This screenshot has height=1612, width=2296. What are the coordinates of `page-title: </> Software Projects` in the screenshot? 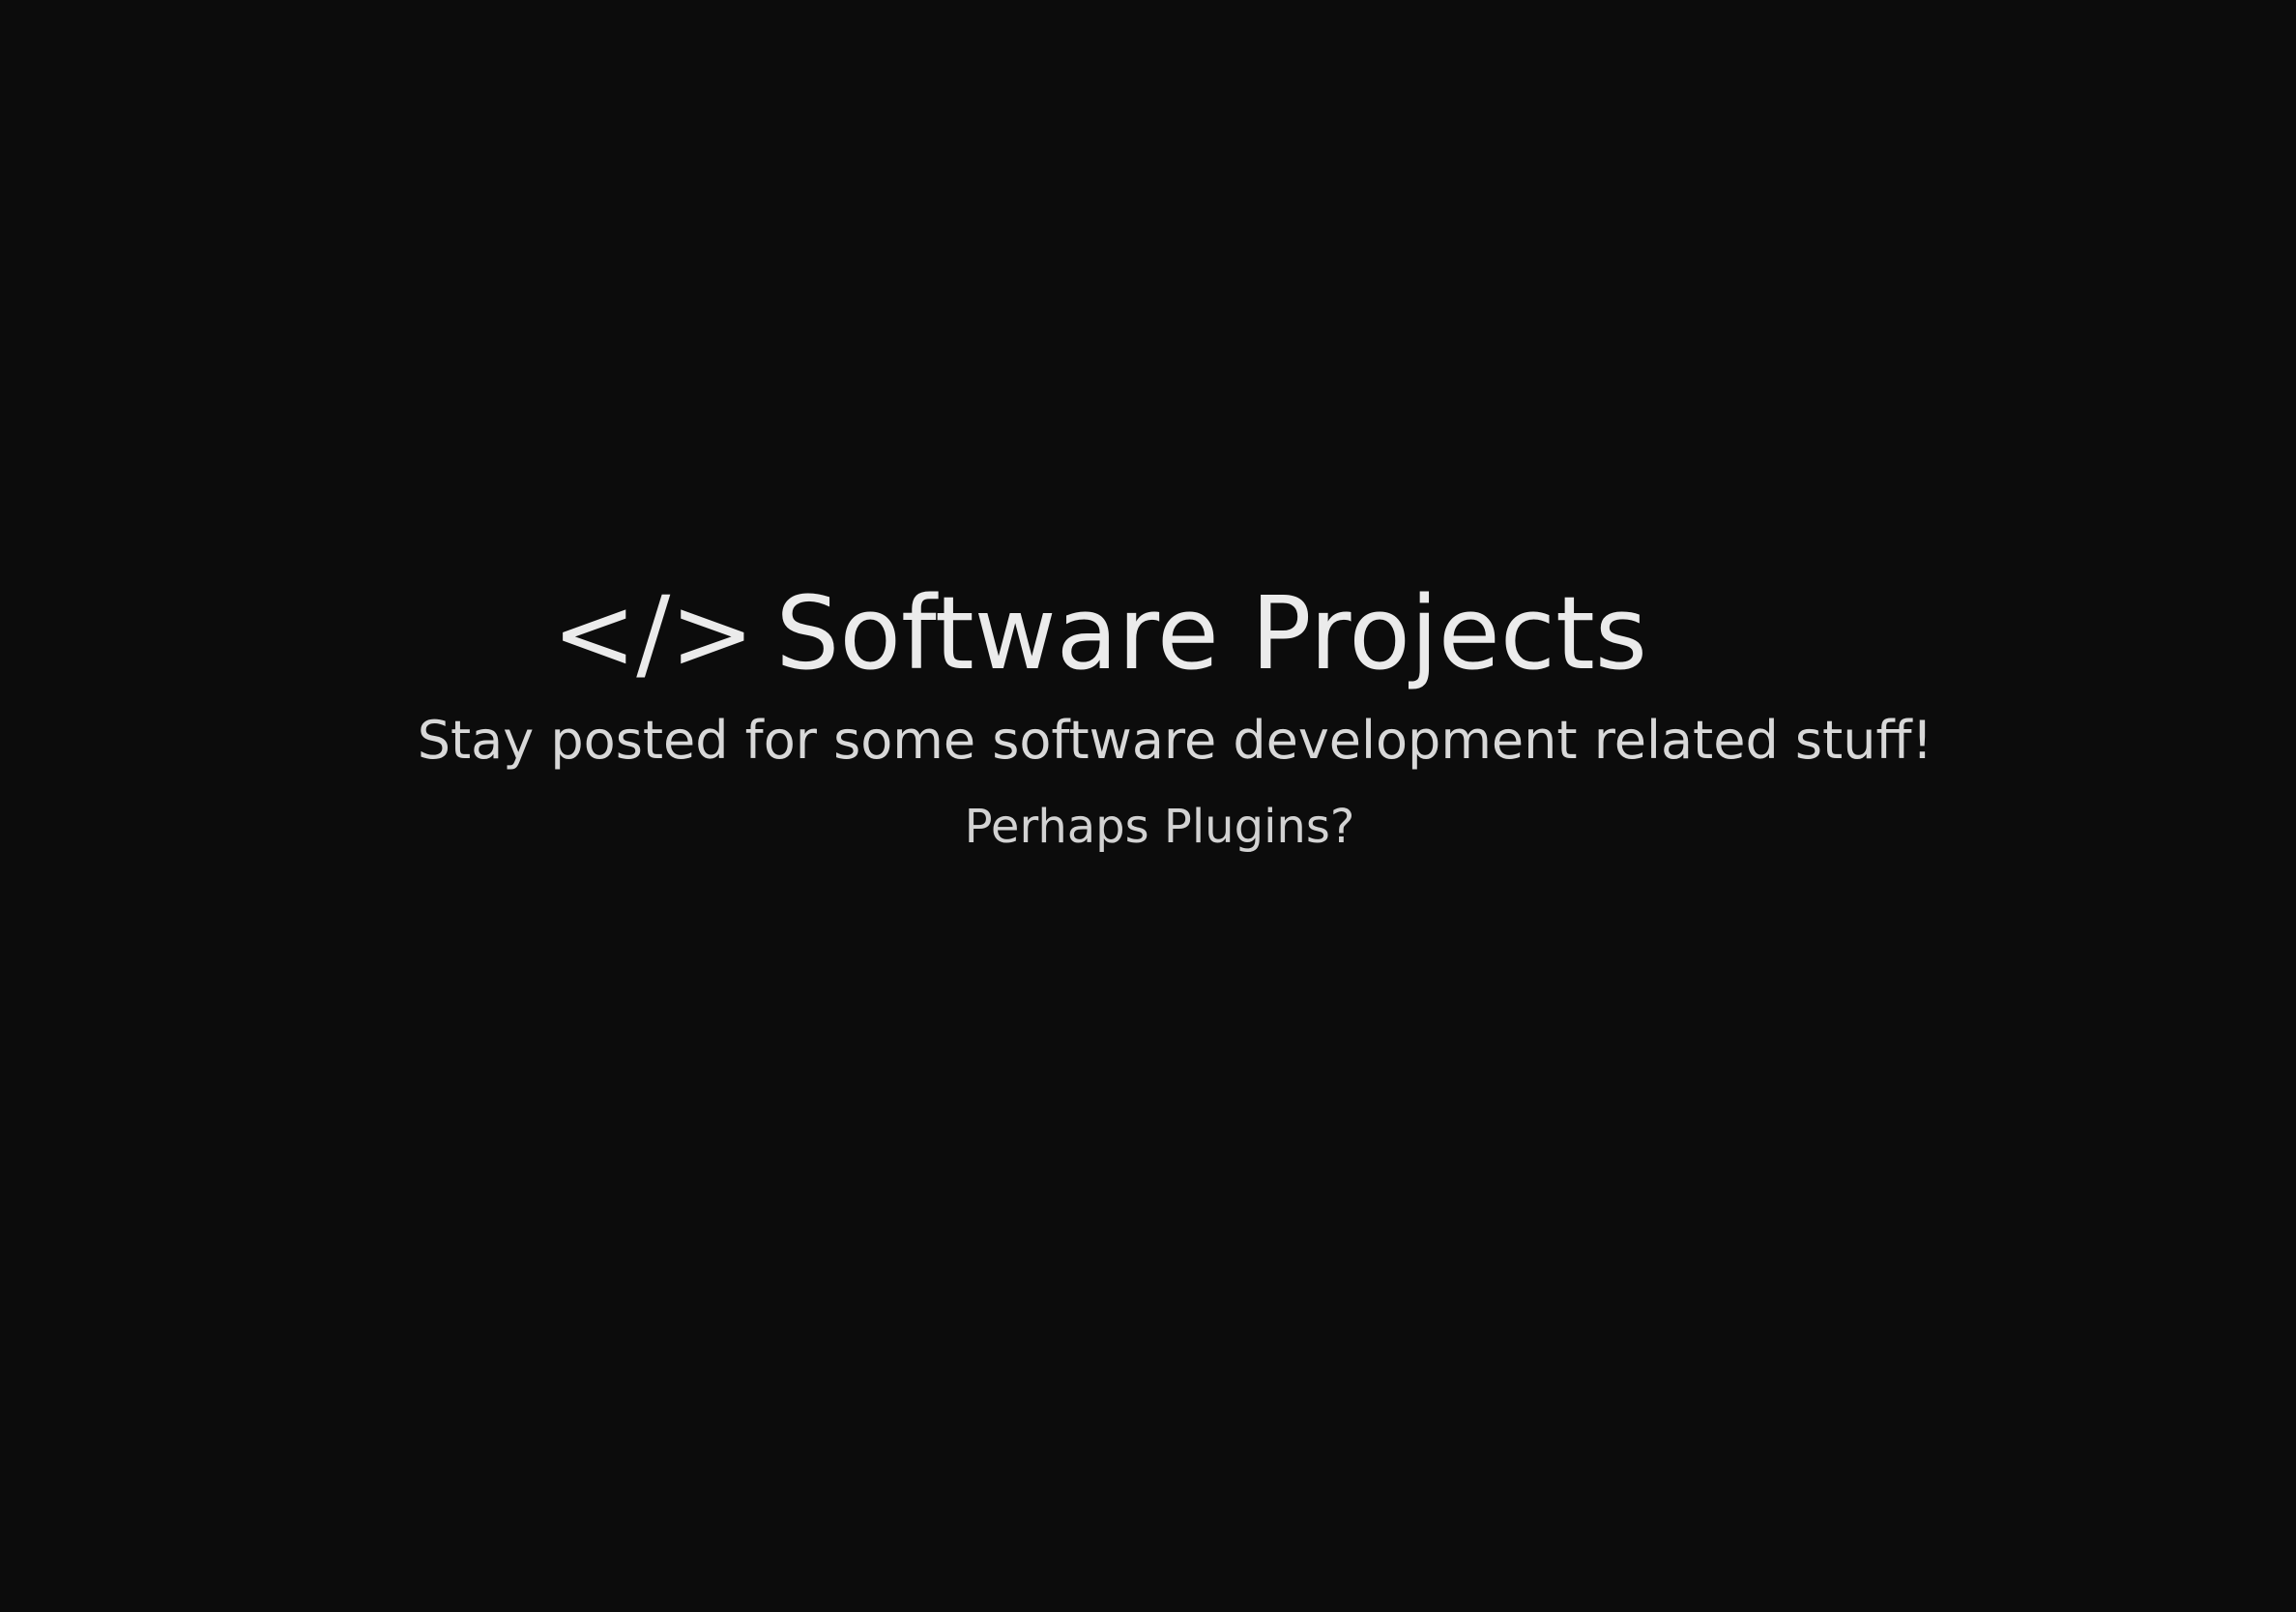 It's located at (1124, 633).